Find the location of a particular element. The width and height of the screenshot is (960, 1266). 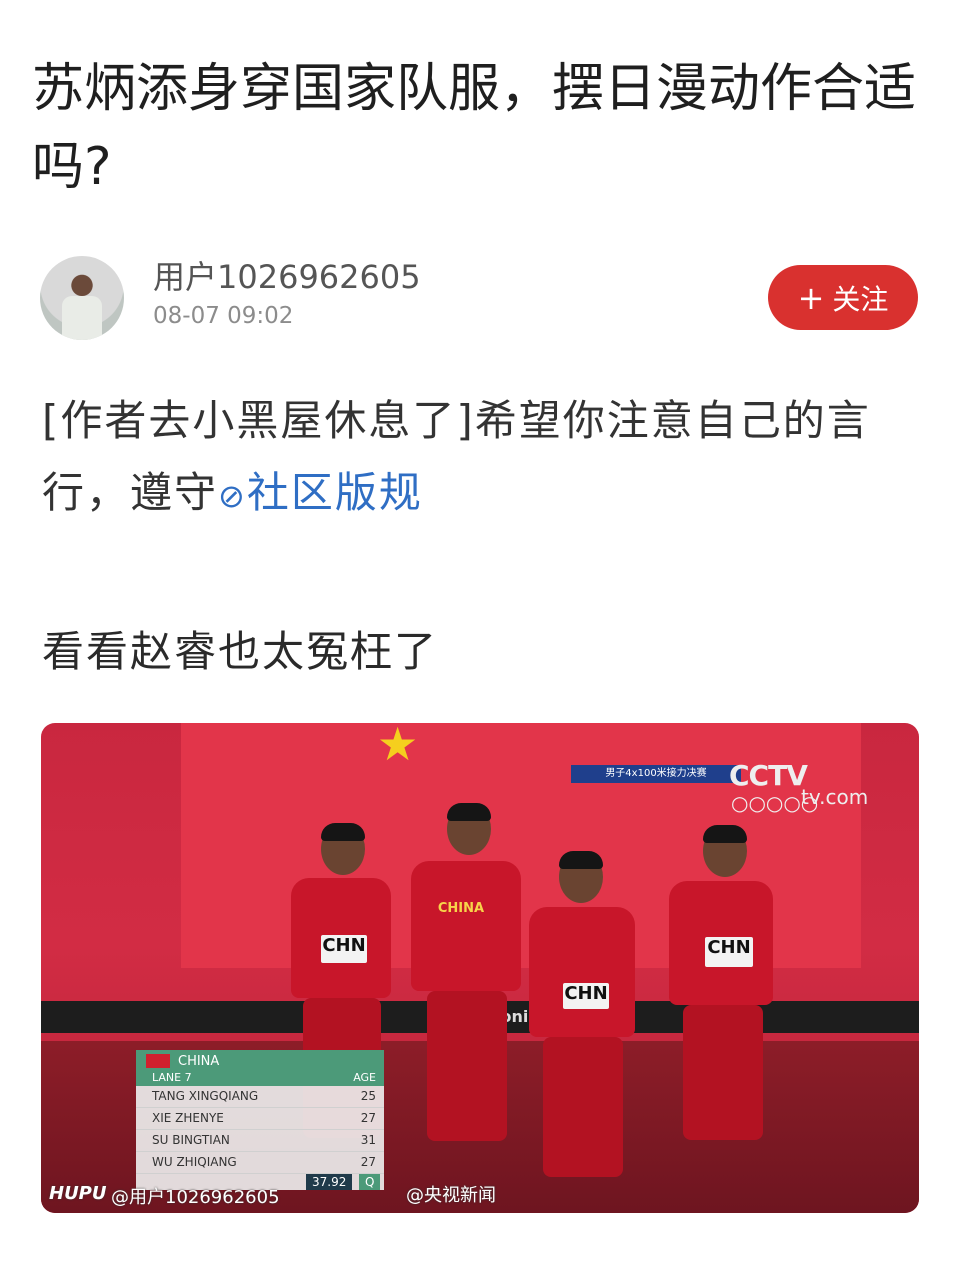

relay-time: 37.92 is located at coordinates (329, 1182).